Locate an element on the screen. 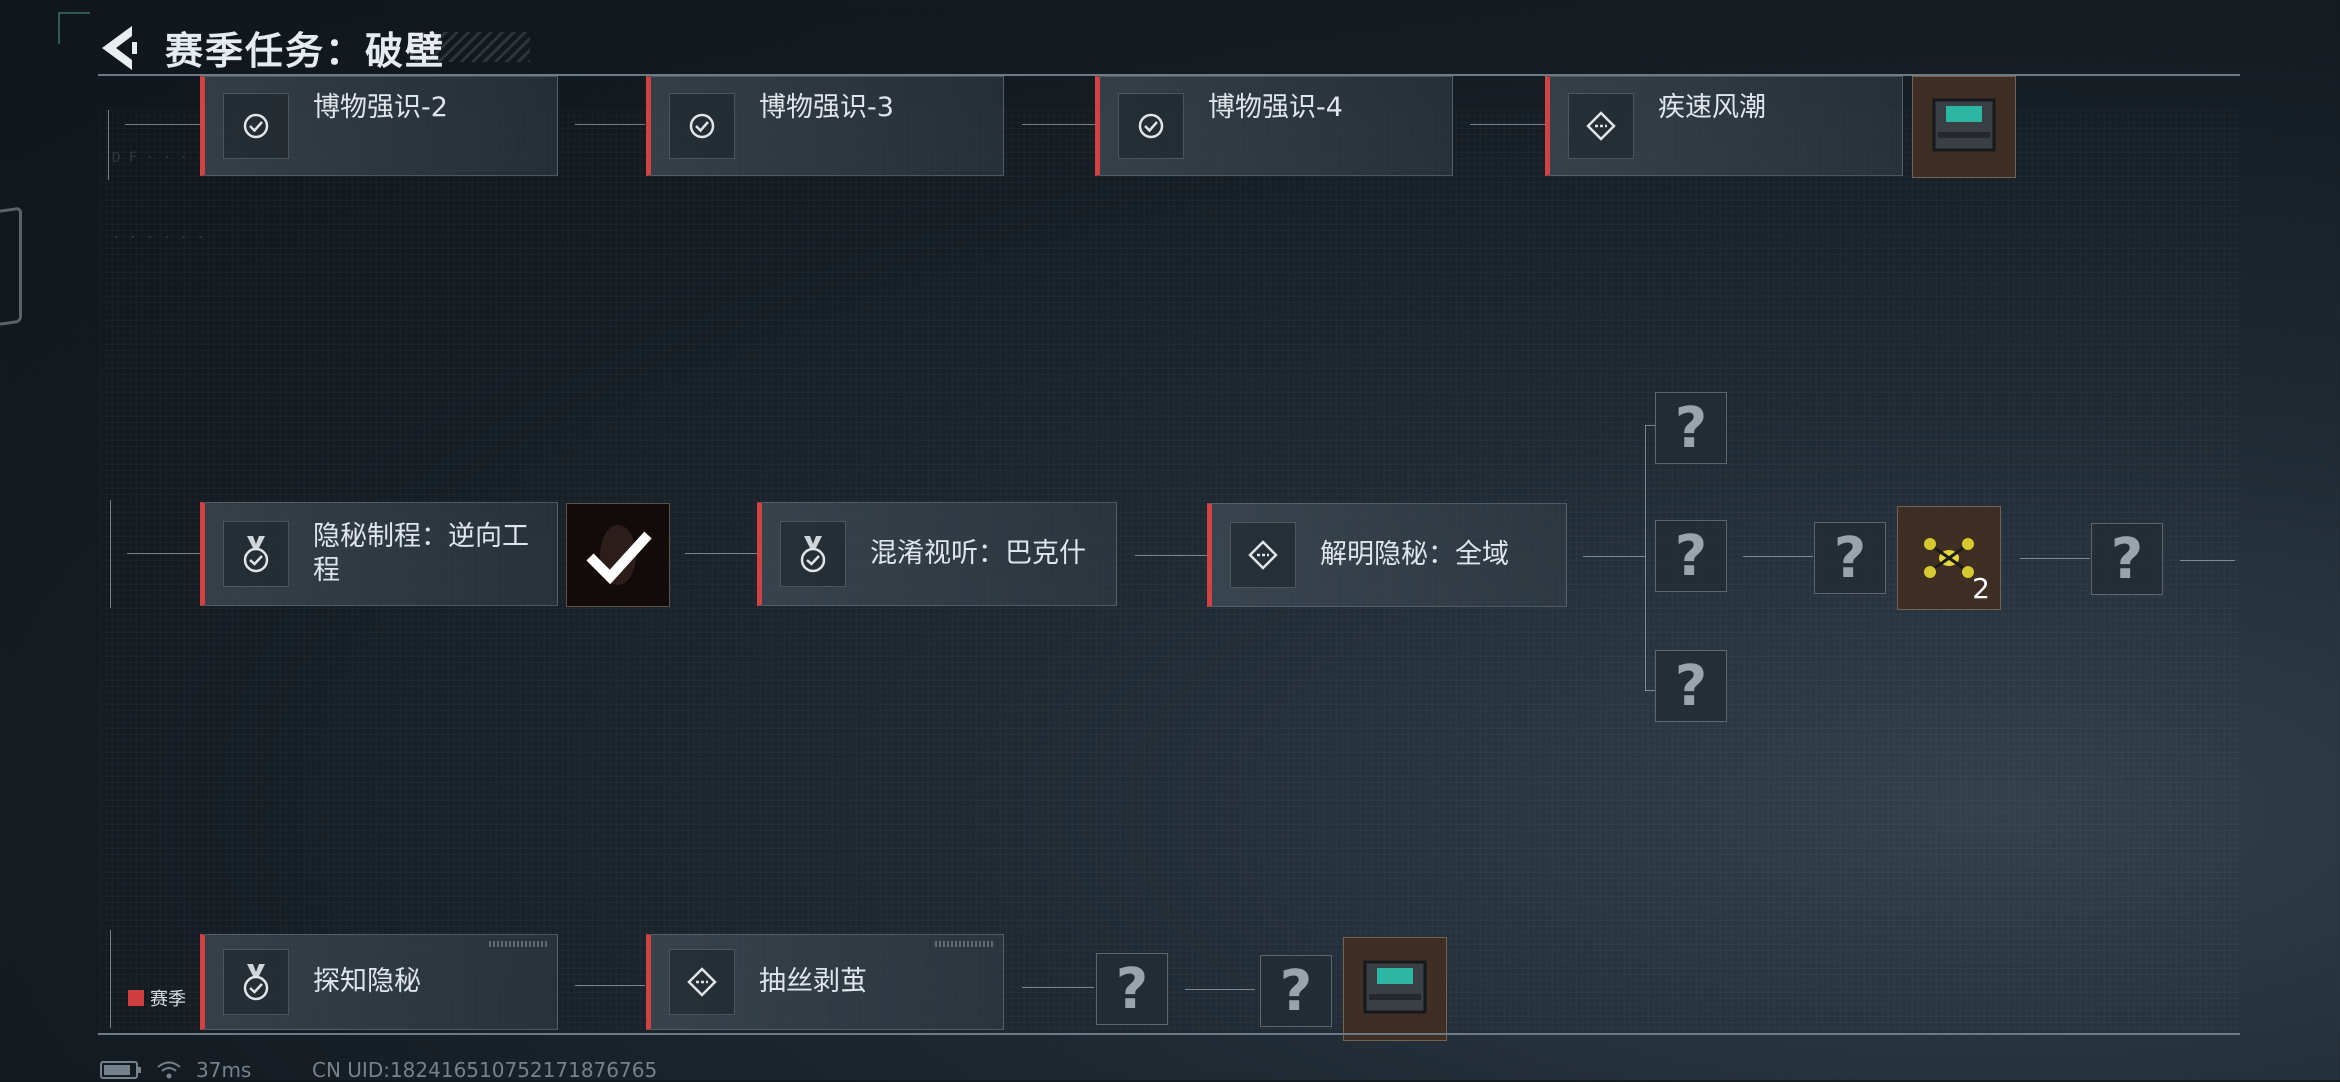 The height and width of the screenshot is (1082, 2340). reward-item-drone: 2 is located at coordinates (1949, 558).